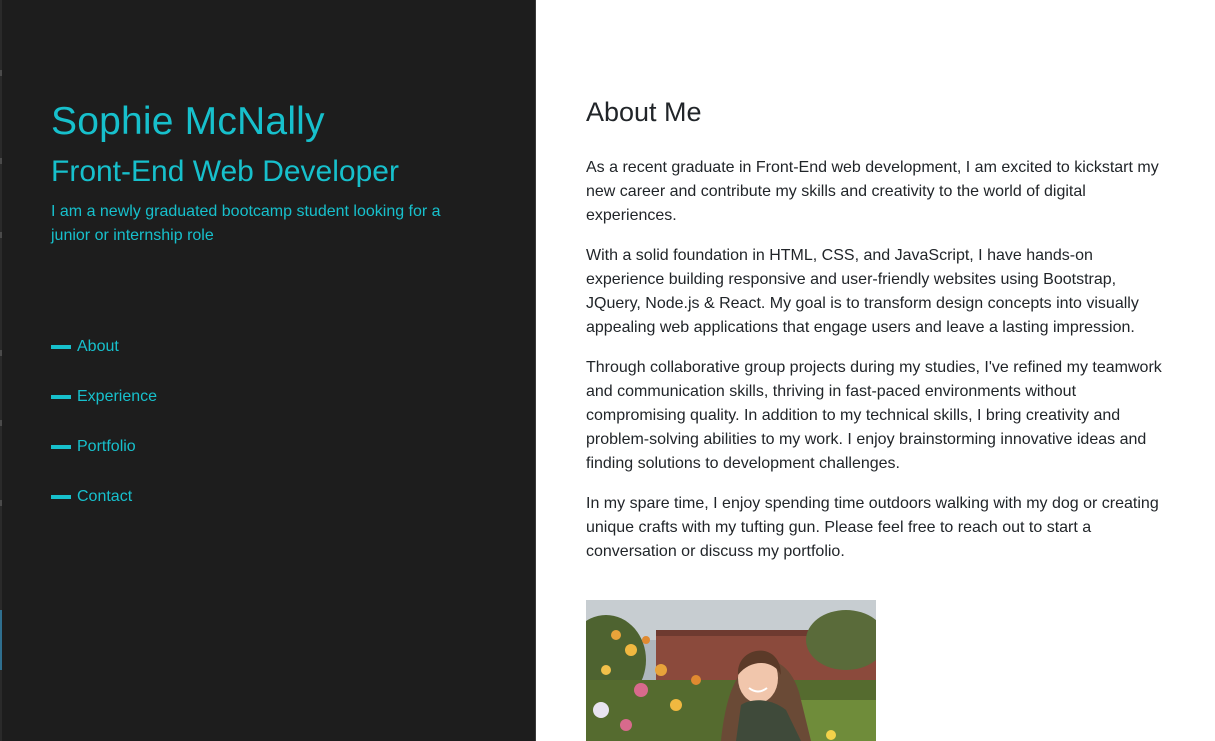  Describe the element at coordinates (225, 171) in the screenshot. I see `developer-role: Front-End Web Developer` at that location.